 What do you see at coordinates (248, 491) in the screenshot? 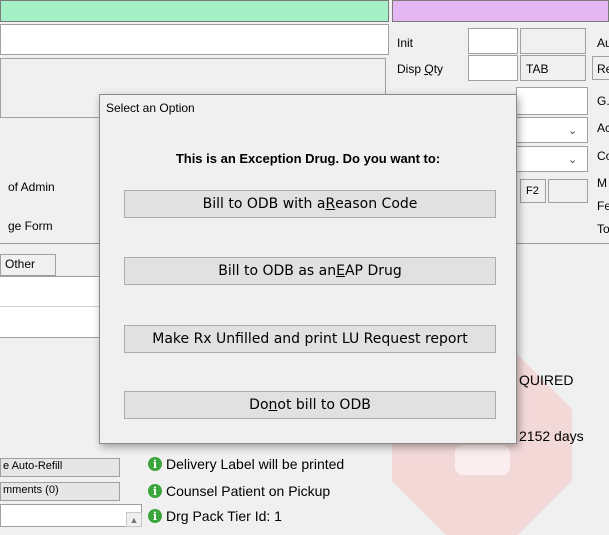
I see `status-message-text: Counsel Patient on Pickup` at bounding box center [248, 491].